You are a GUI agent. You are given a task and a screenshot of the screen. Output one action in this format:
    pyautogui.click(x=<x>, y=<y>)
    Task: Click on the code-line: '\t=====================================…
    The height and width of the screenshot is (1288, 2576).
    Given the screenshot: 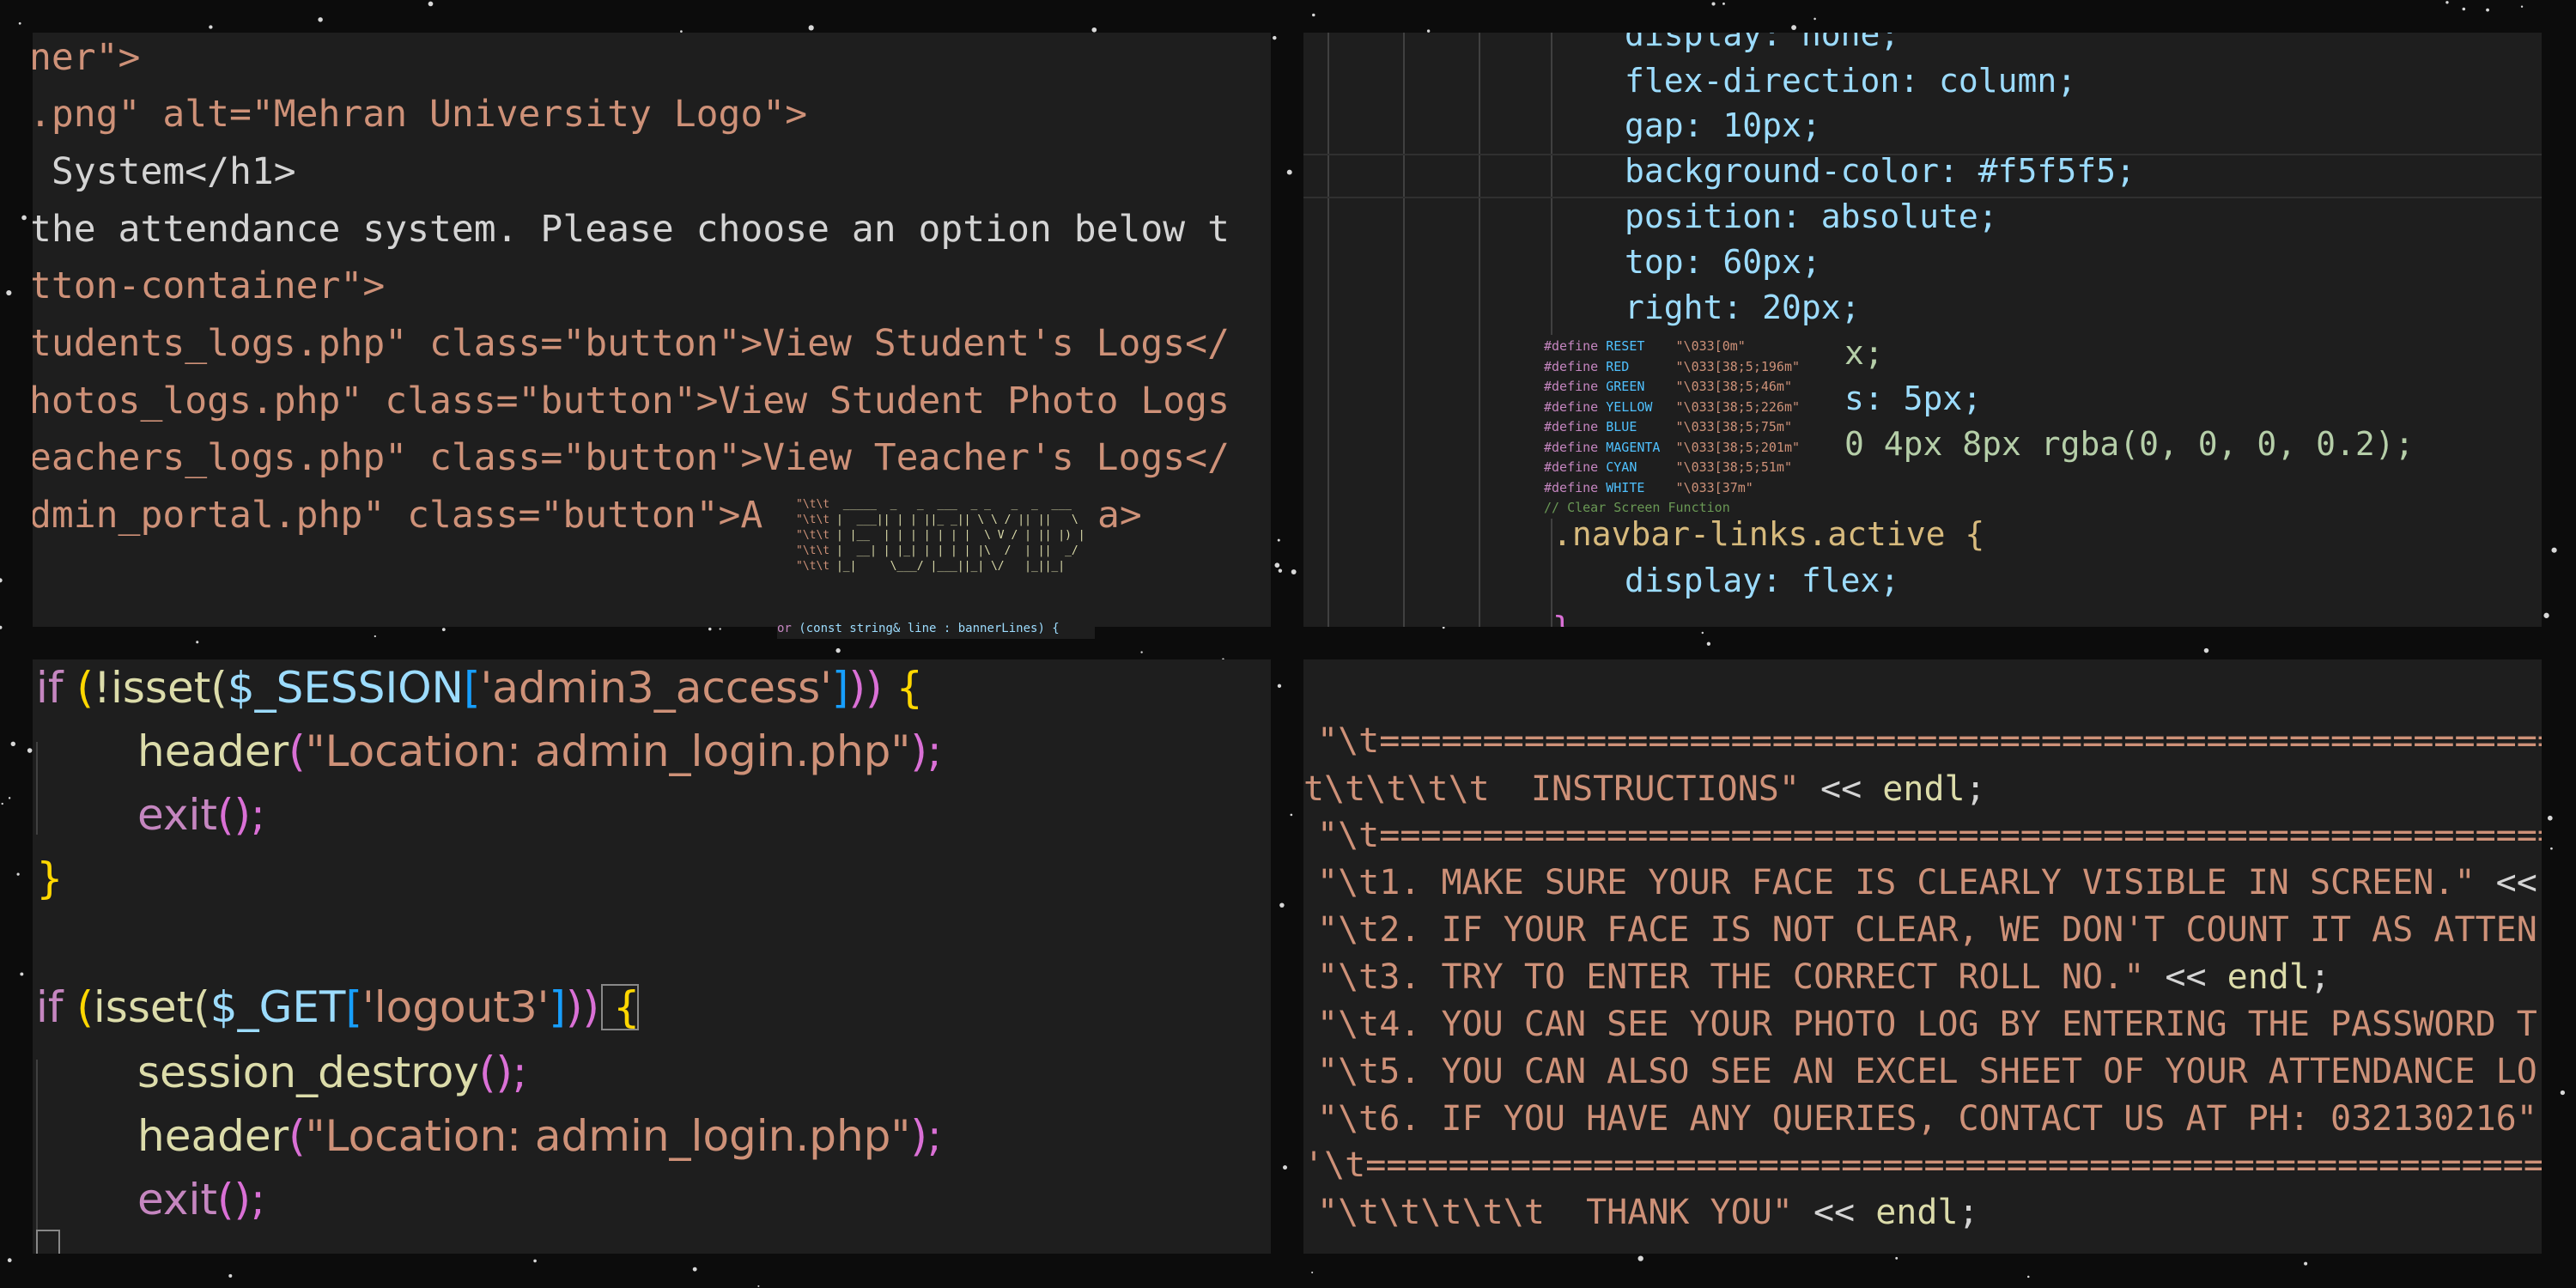 What is the action you would take?
    pyautogui.click(x=1923, y=1165)
    